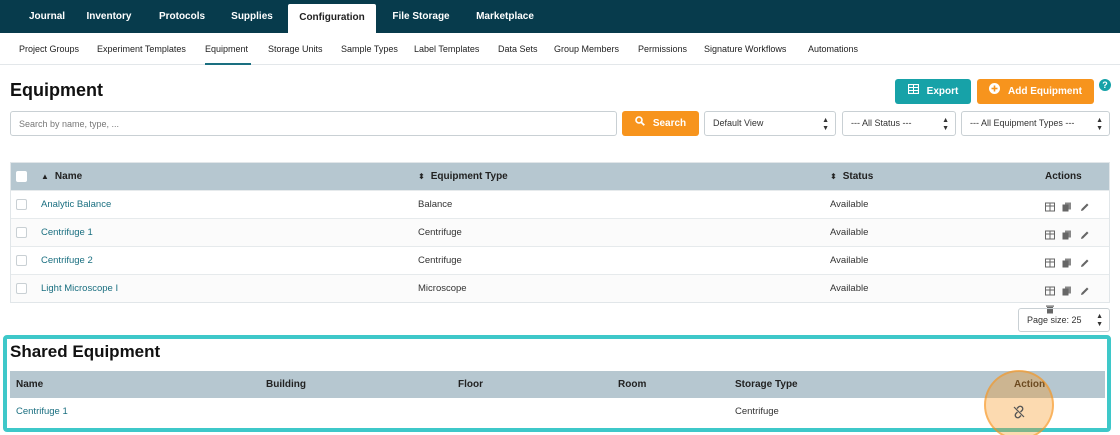 Image resolution: width=1120 pixels, height=435 pixels. What do you see at coordinates (252, 16) in the screenshot?
I see `tab-supplies: Supplies` at bounding box center [252, 16].